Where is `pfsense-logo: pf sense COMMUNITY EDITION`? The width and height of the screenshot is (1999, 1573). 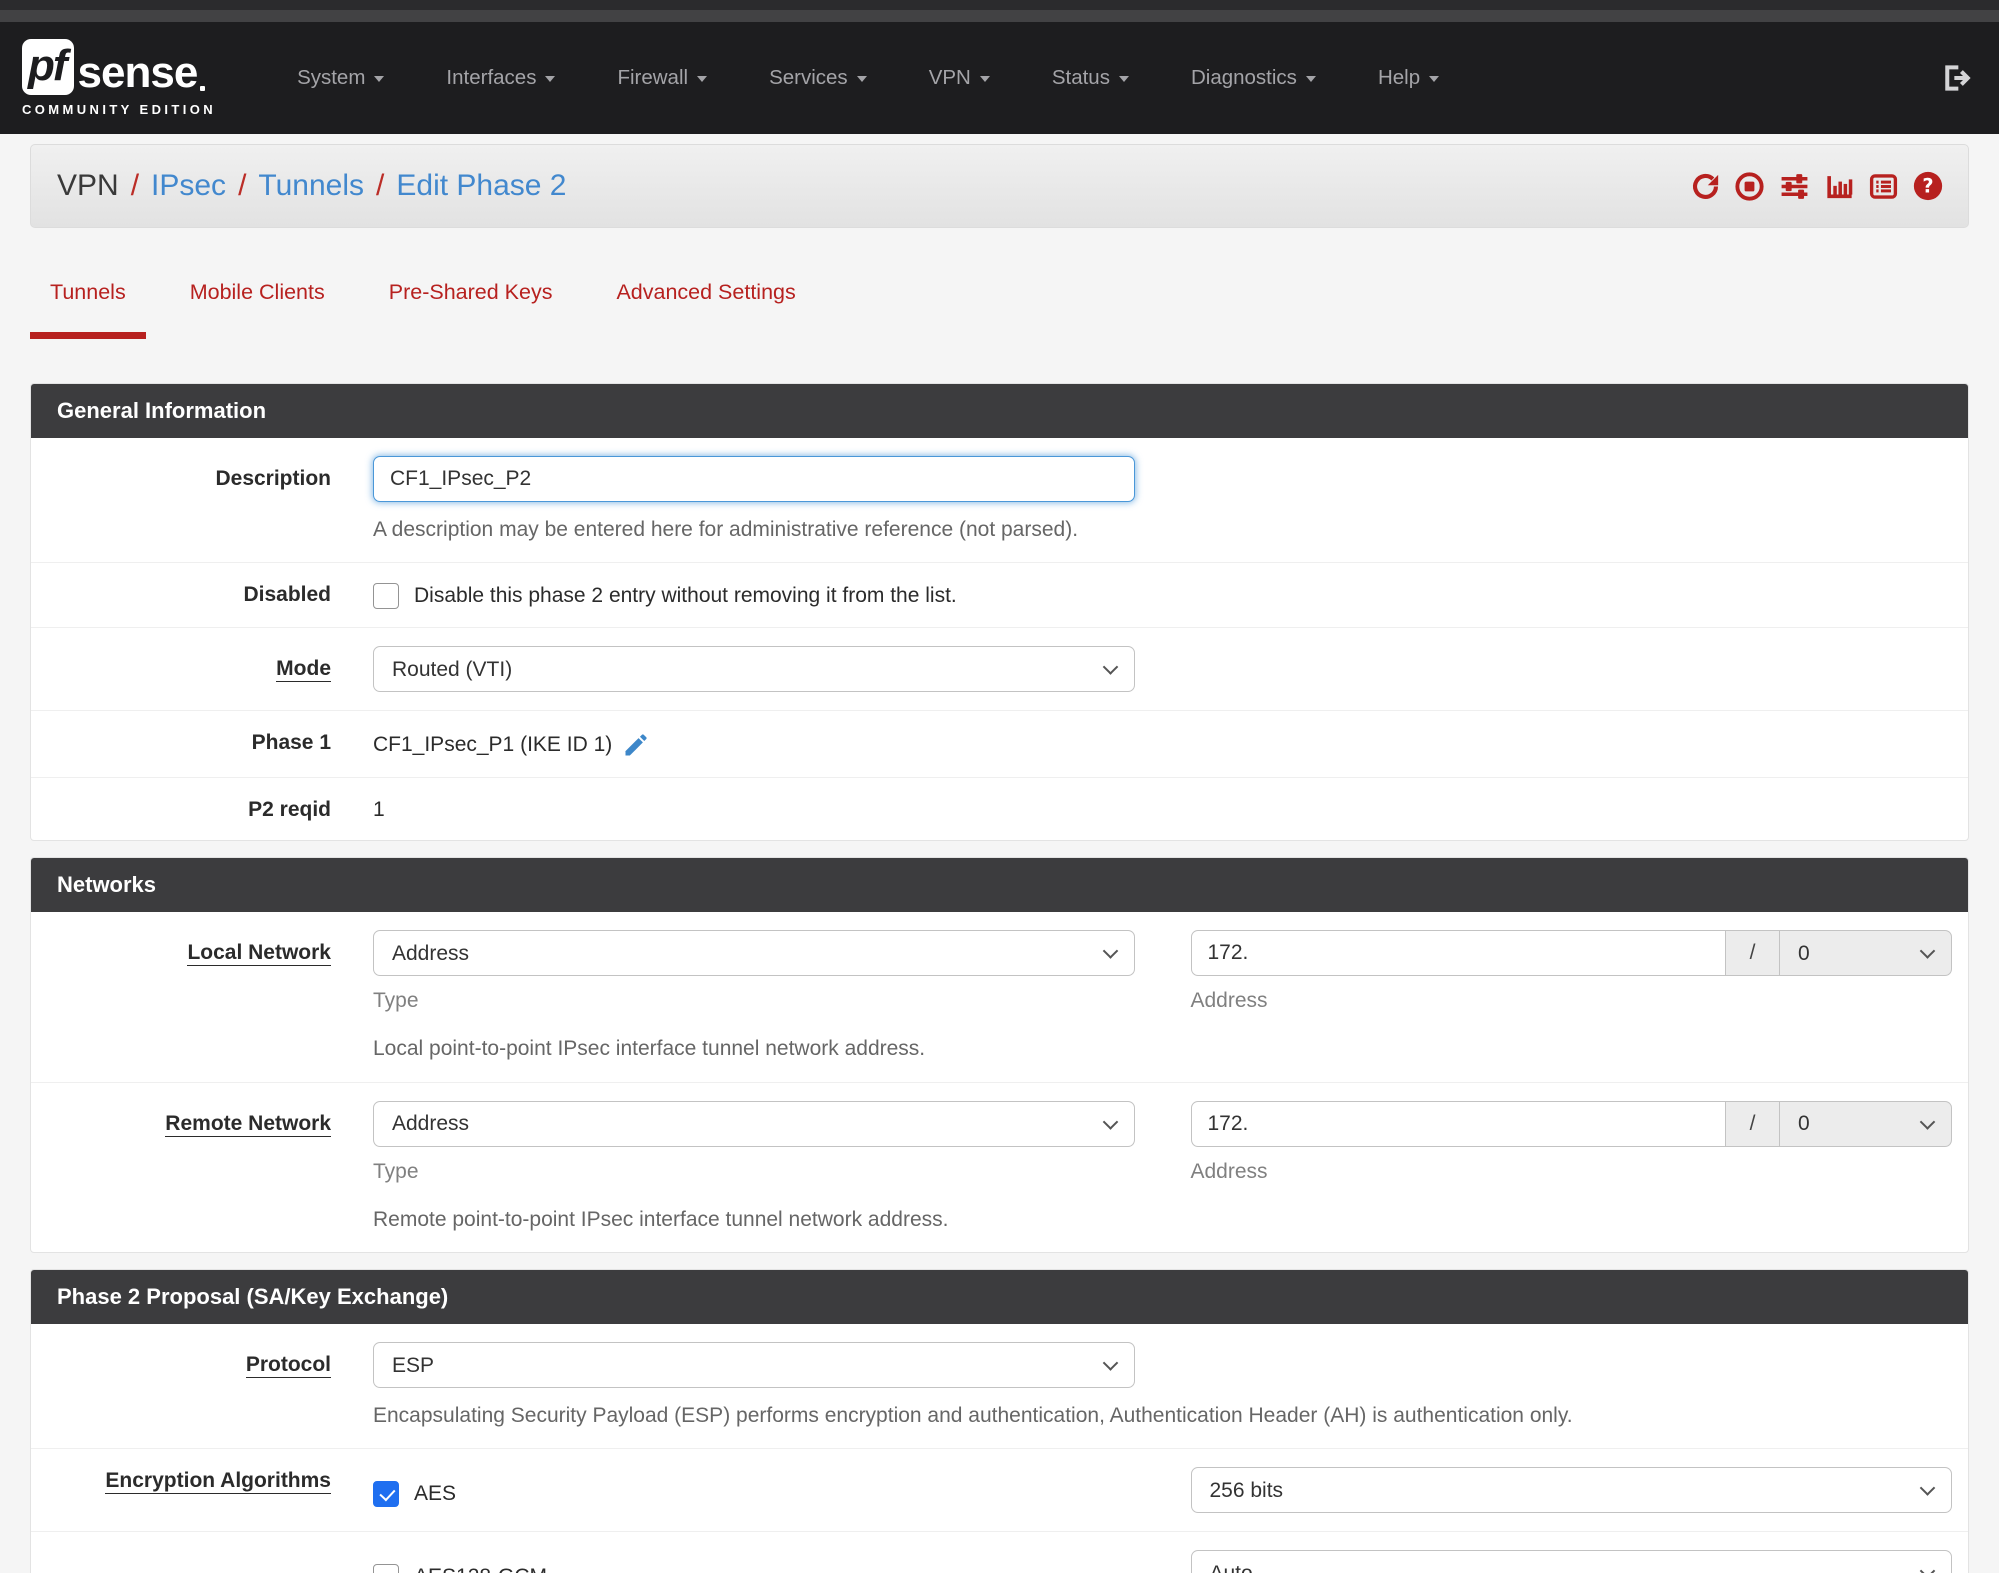
pfsense-logo: pf sense COMMUNITY EDITION is located at coordinates (119, 78).